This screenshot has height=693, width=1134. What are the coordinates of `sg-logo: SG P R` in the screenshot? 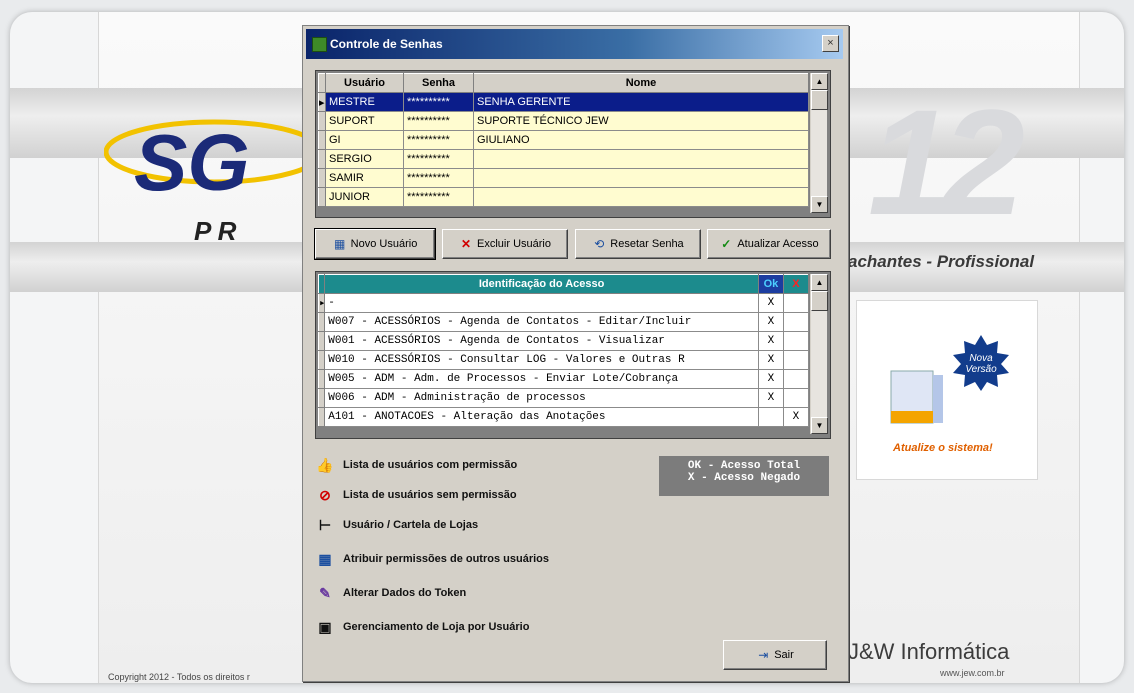 It's located at (214, 180).